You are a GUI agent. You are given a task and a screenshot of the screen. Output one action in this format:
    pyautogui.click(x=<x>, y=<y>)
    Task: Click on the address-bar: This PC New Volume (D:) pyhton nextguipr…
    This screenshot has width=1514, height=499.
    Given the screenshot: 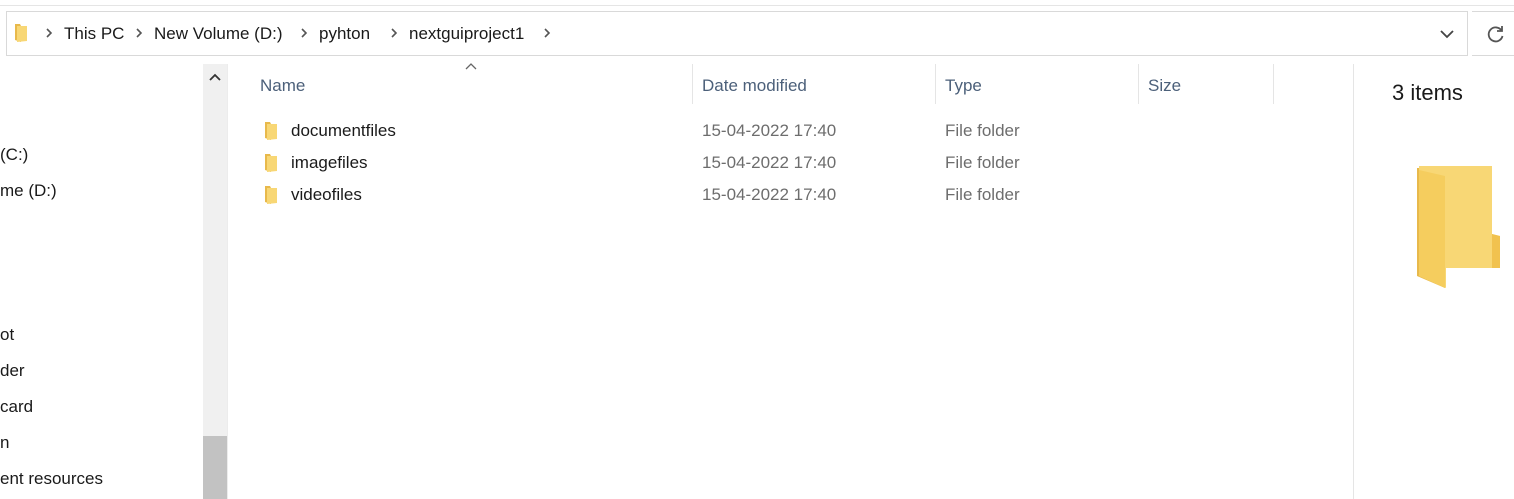 What is the action you would take?
    pyautogui.click(x=737, y=33)
    